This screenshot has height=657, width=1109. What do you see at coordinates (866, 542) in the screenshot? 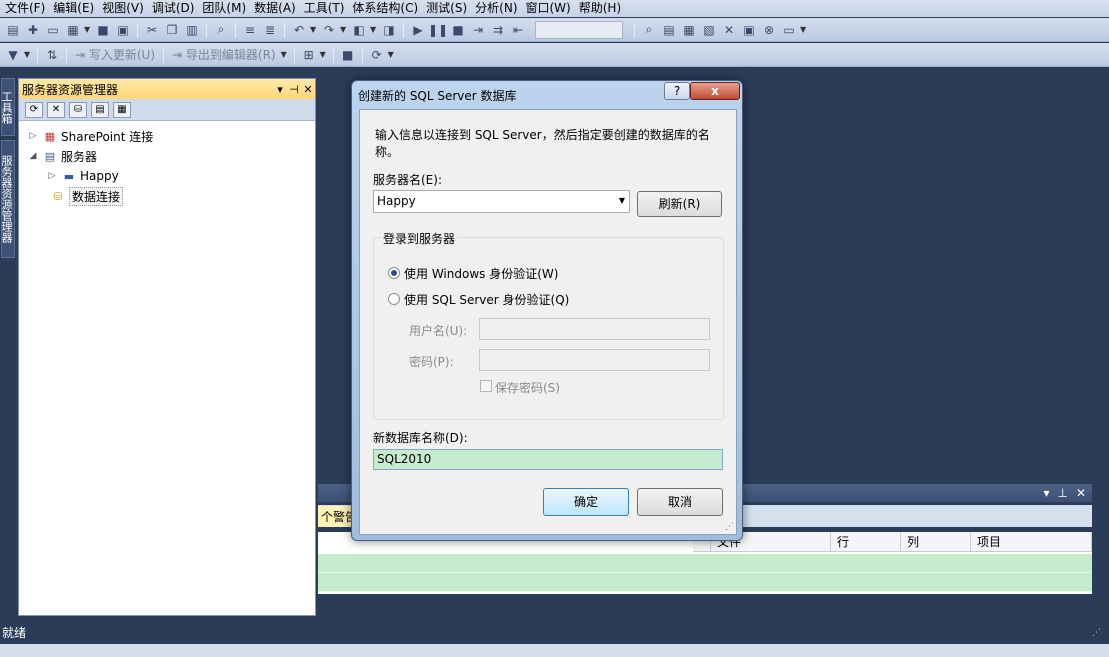
I see `column-header-line: 行` at bounding box center [866, 542].